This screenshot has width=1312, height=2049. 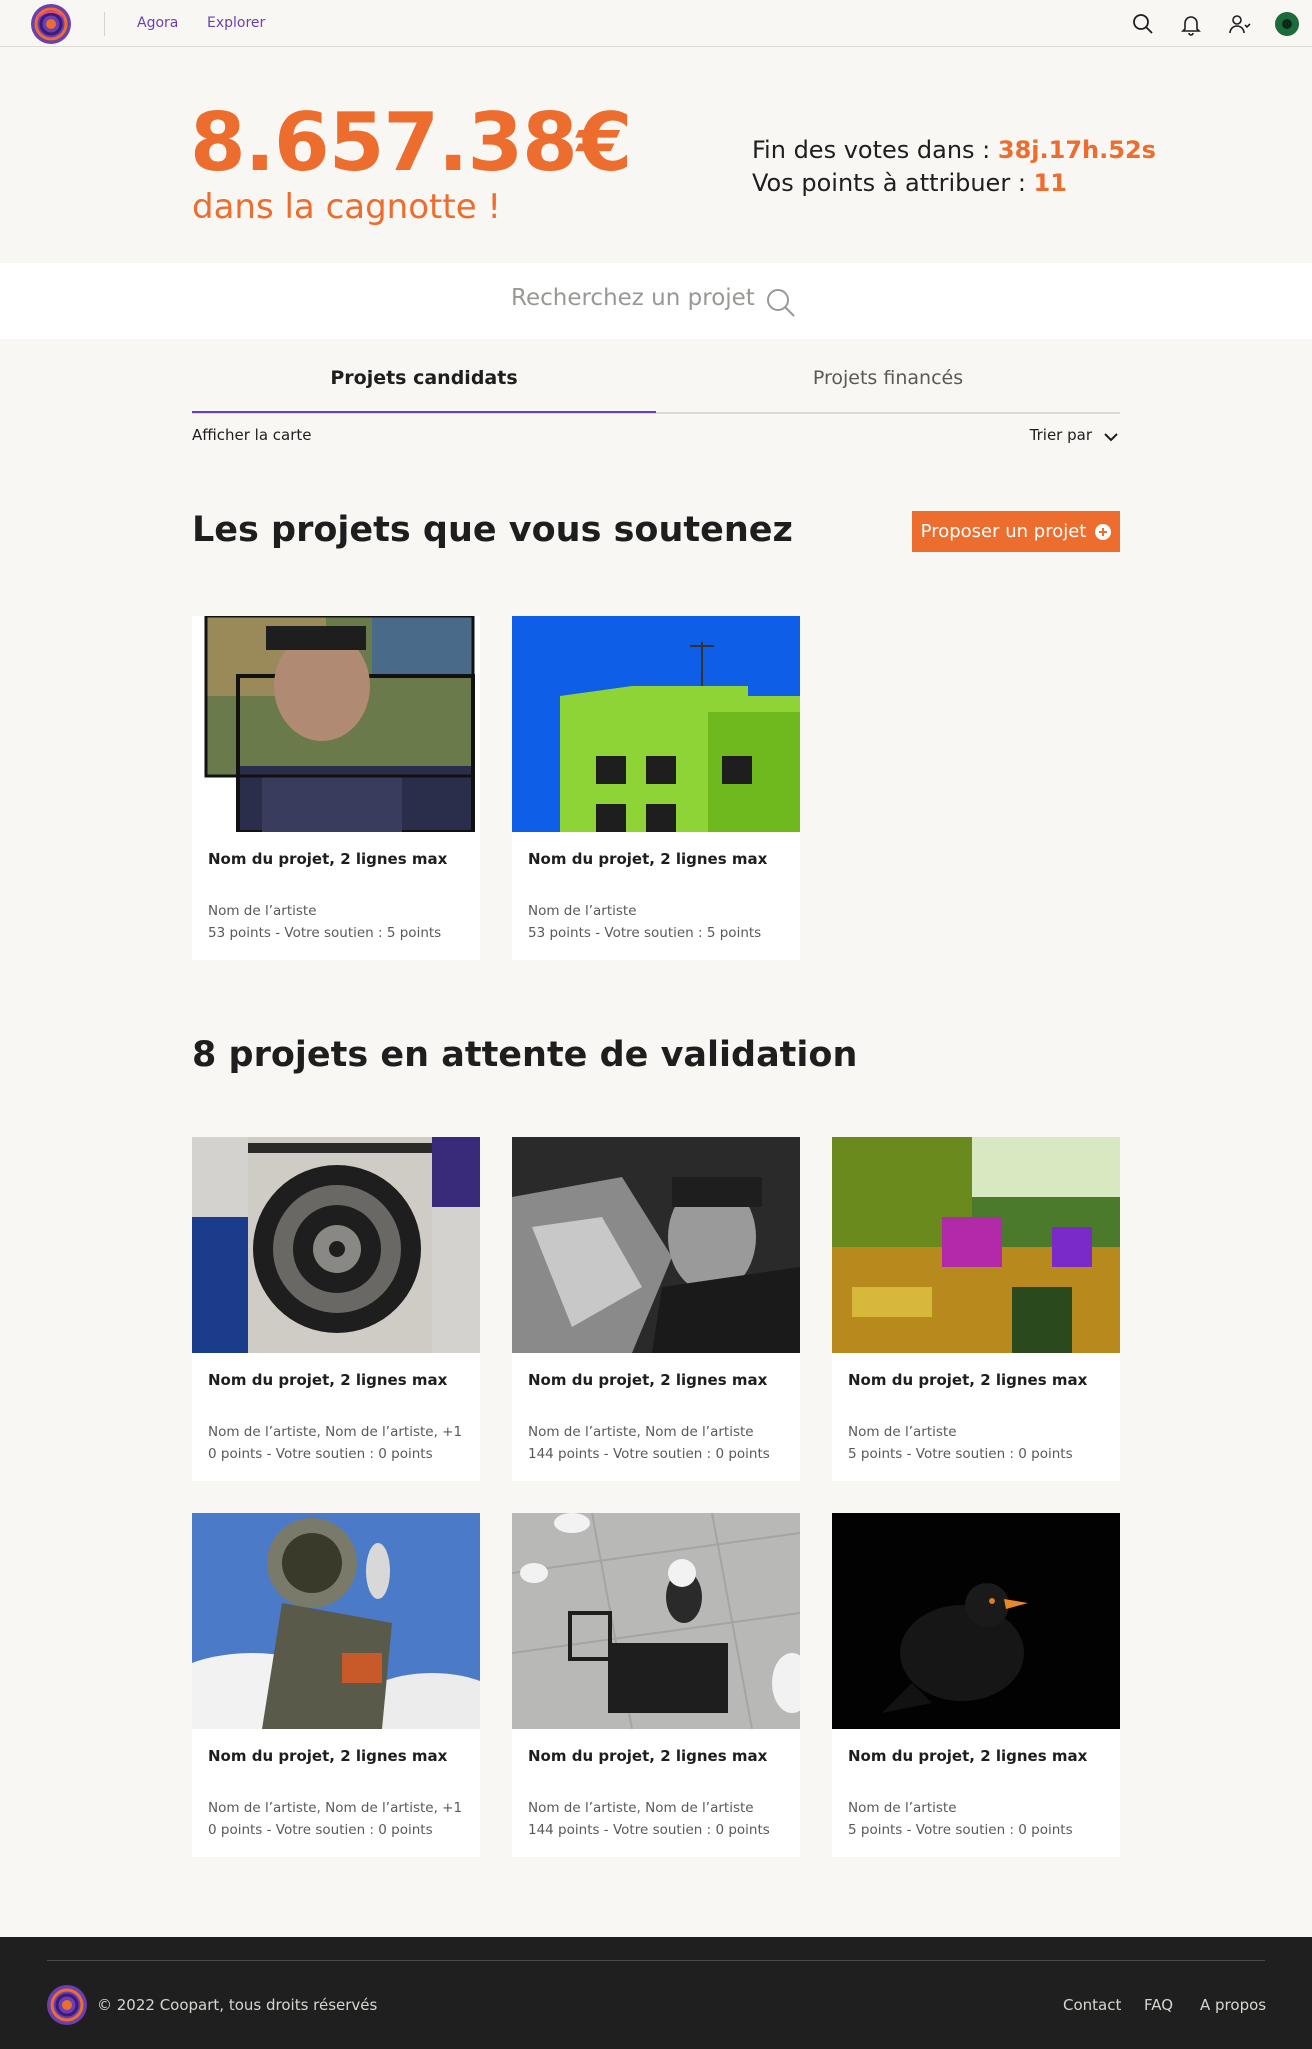 I want to click on footer-link-a-propos: A propos, so click(x=1233, y=2005).